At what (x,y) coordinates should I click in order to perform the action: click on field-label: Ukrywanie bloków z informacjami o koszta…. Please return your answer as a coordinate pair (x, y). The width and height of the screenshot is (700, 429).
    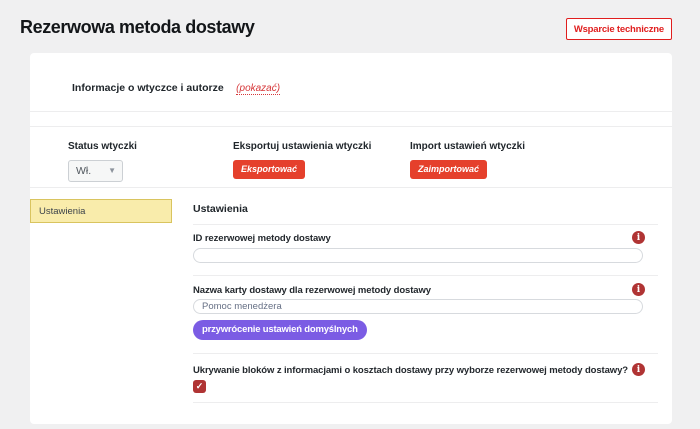
    Looking at the image, I should click on (410, 370).